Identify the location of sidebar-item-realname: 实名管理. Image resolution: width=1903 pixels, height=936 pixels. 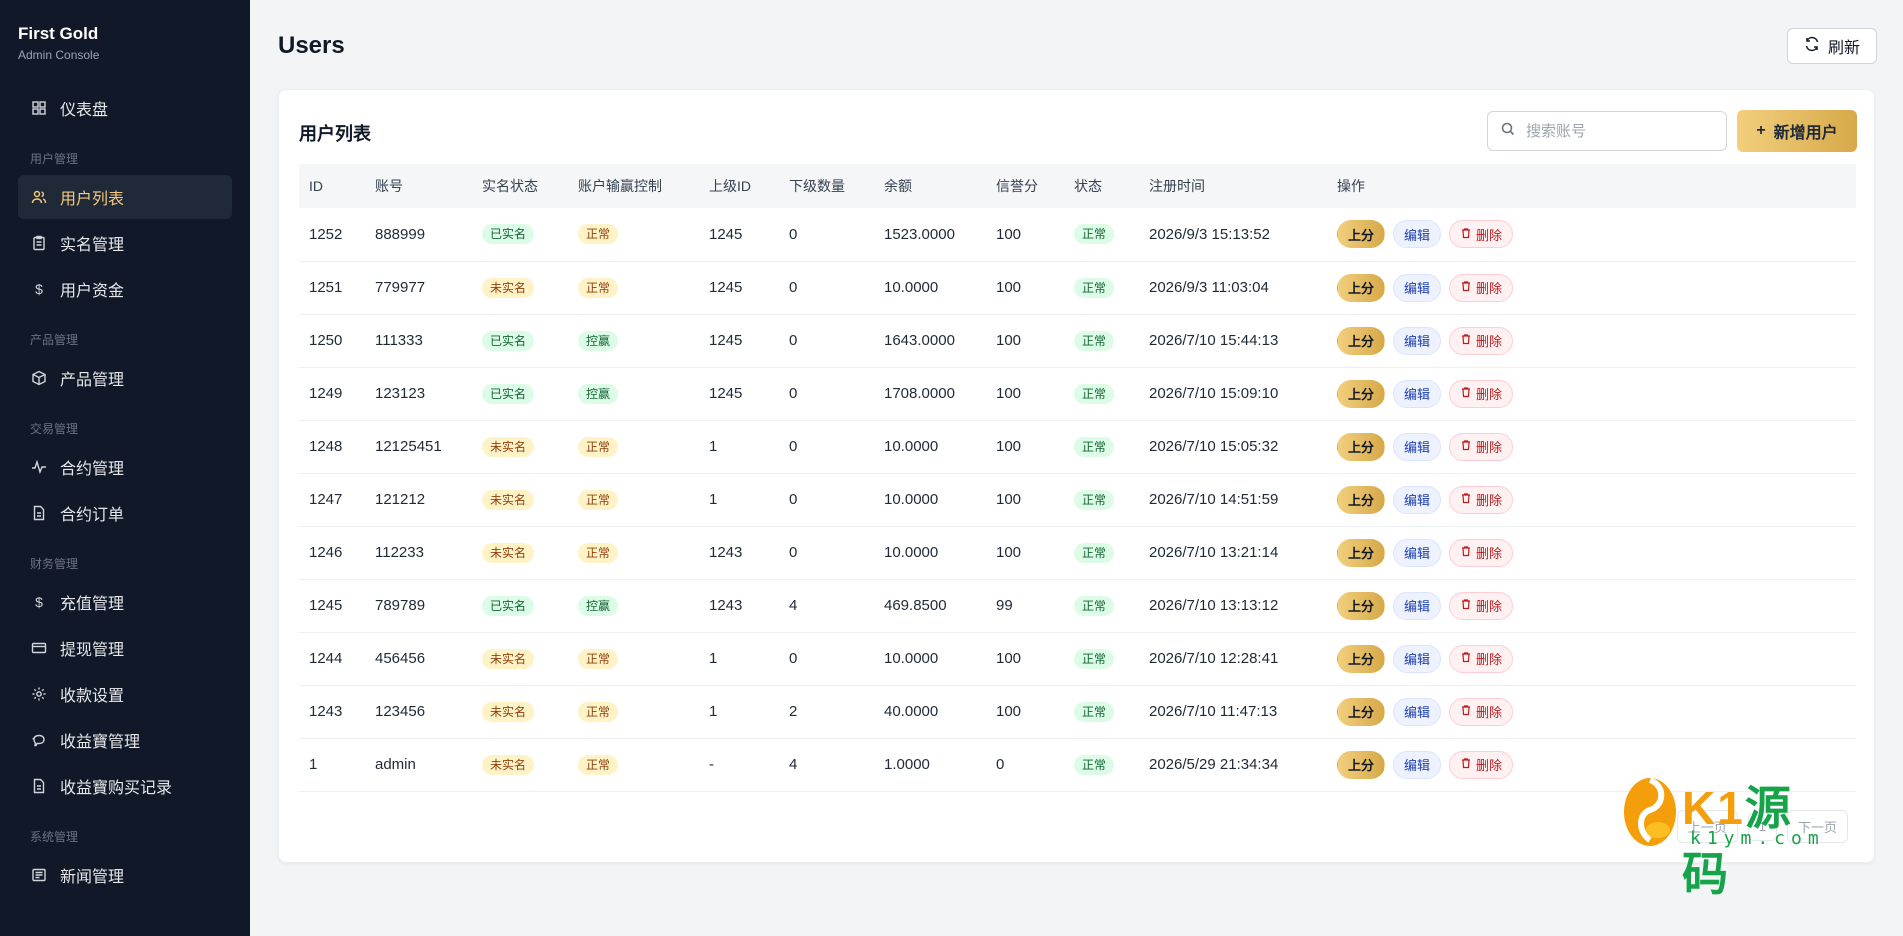
(125, 243).